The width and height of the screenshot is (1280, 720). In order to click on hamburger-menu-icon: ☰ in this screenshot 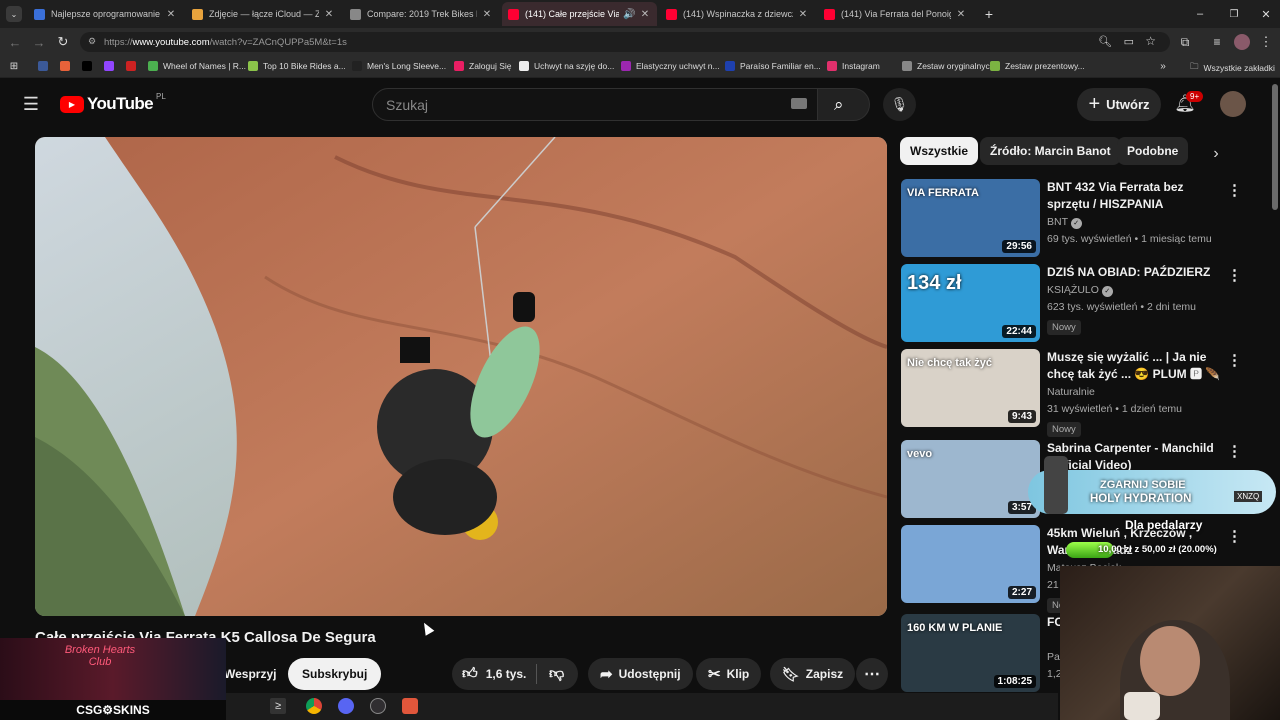, I will do `click(31, 104)`.